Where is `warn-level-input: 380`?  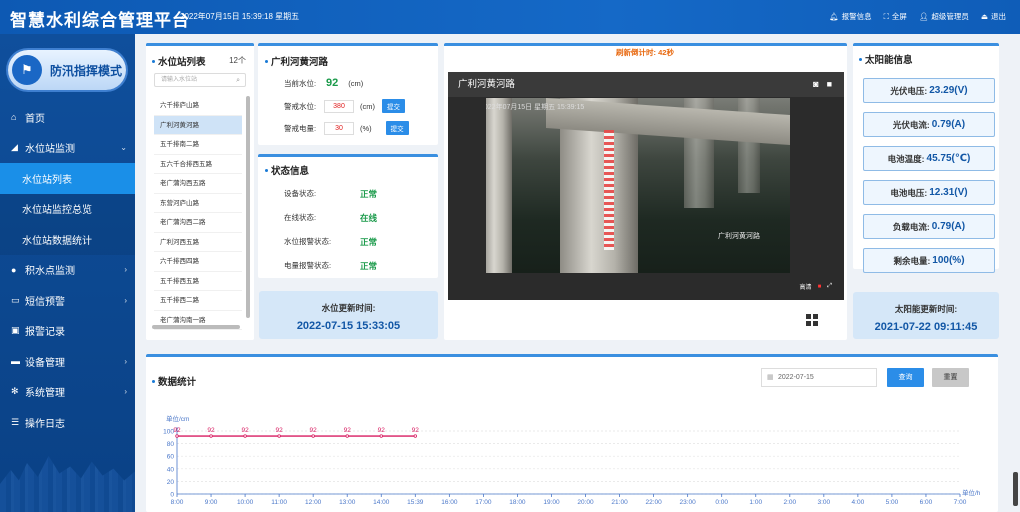
warn-level-input: 380 is located at coordinates (339, 106).